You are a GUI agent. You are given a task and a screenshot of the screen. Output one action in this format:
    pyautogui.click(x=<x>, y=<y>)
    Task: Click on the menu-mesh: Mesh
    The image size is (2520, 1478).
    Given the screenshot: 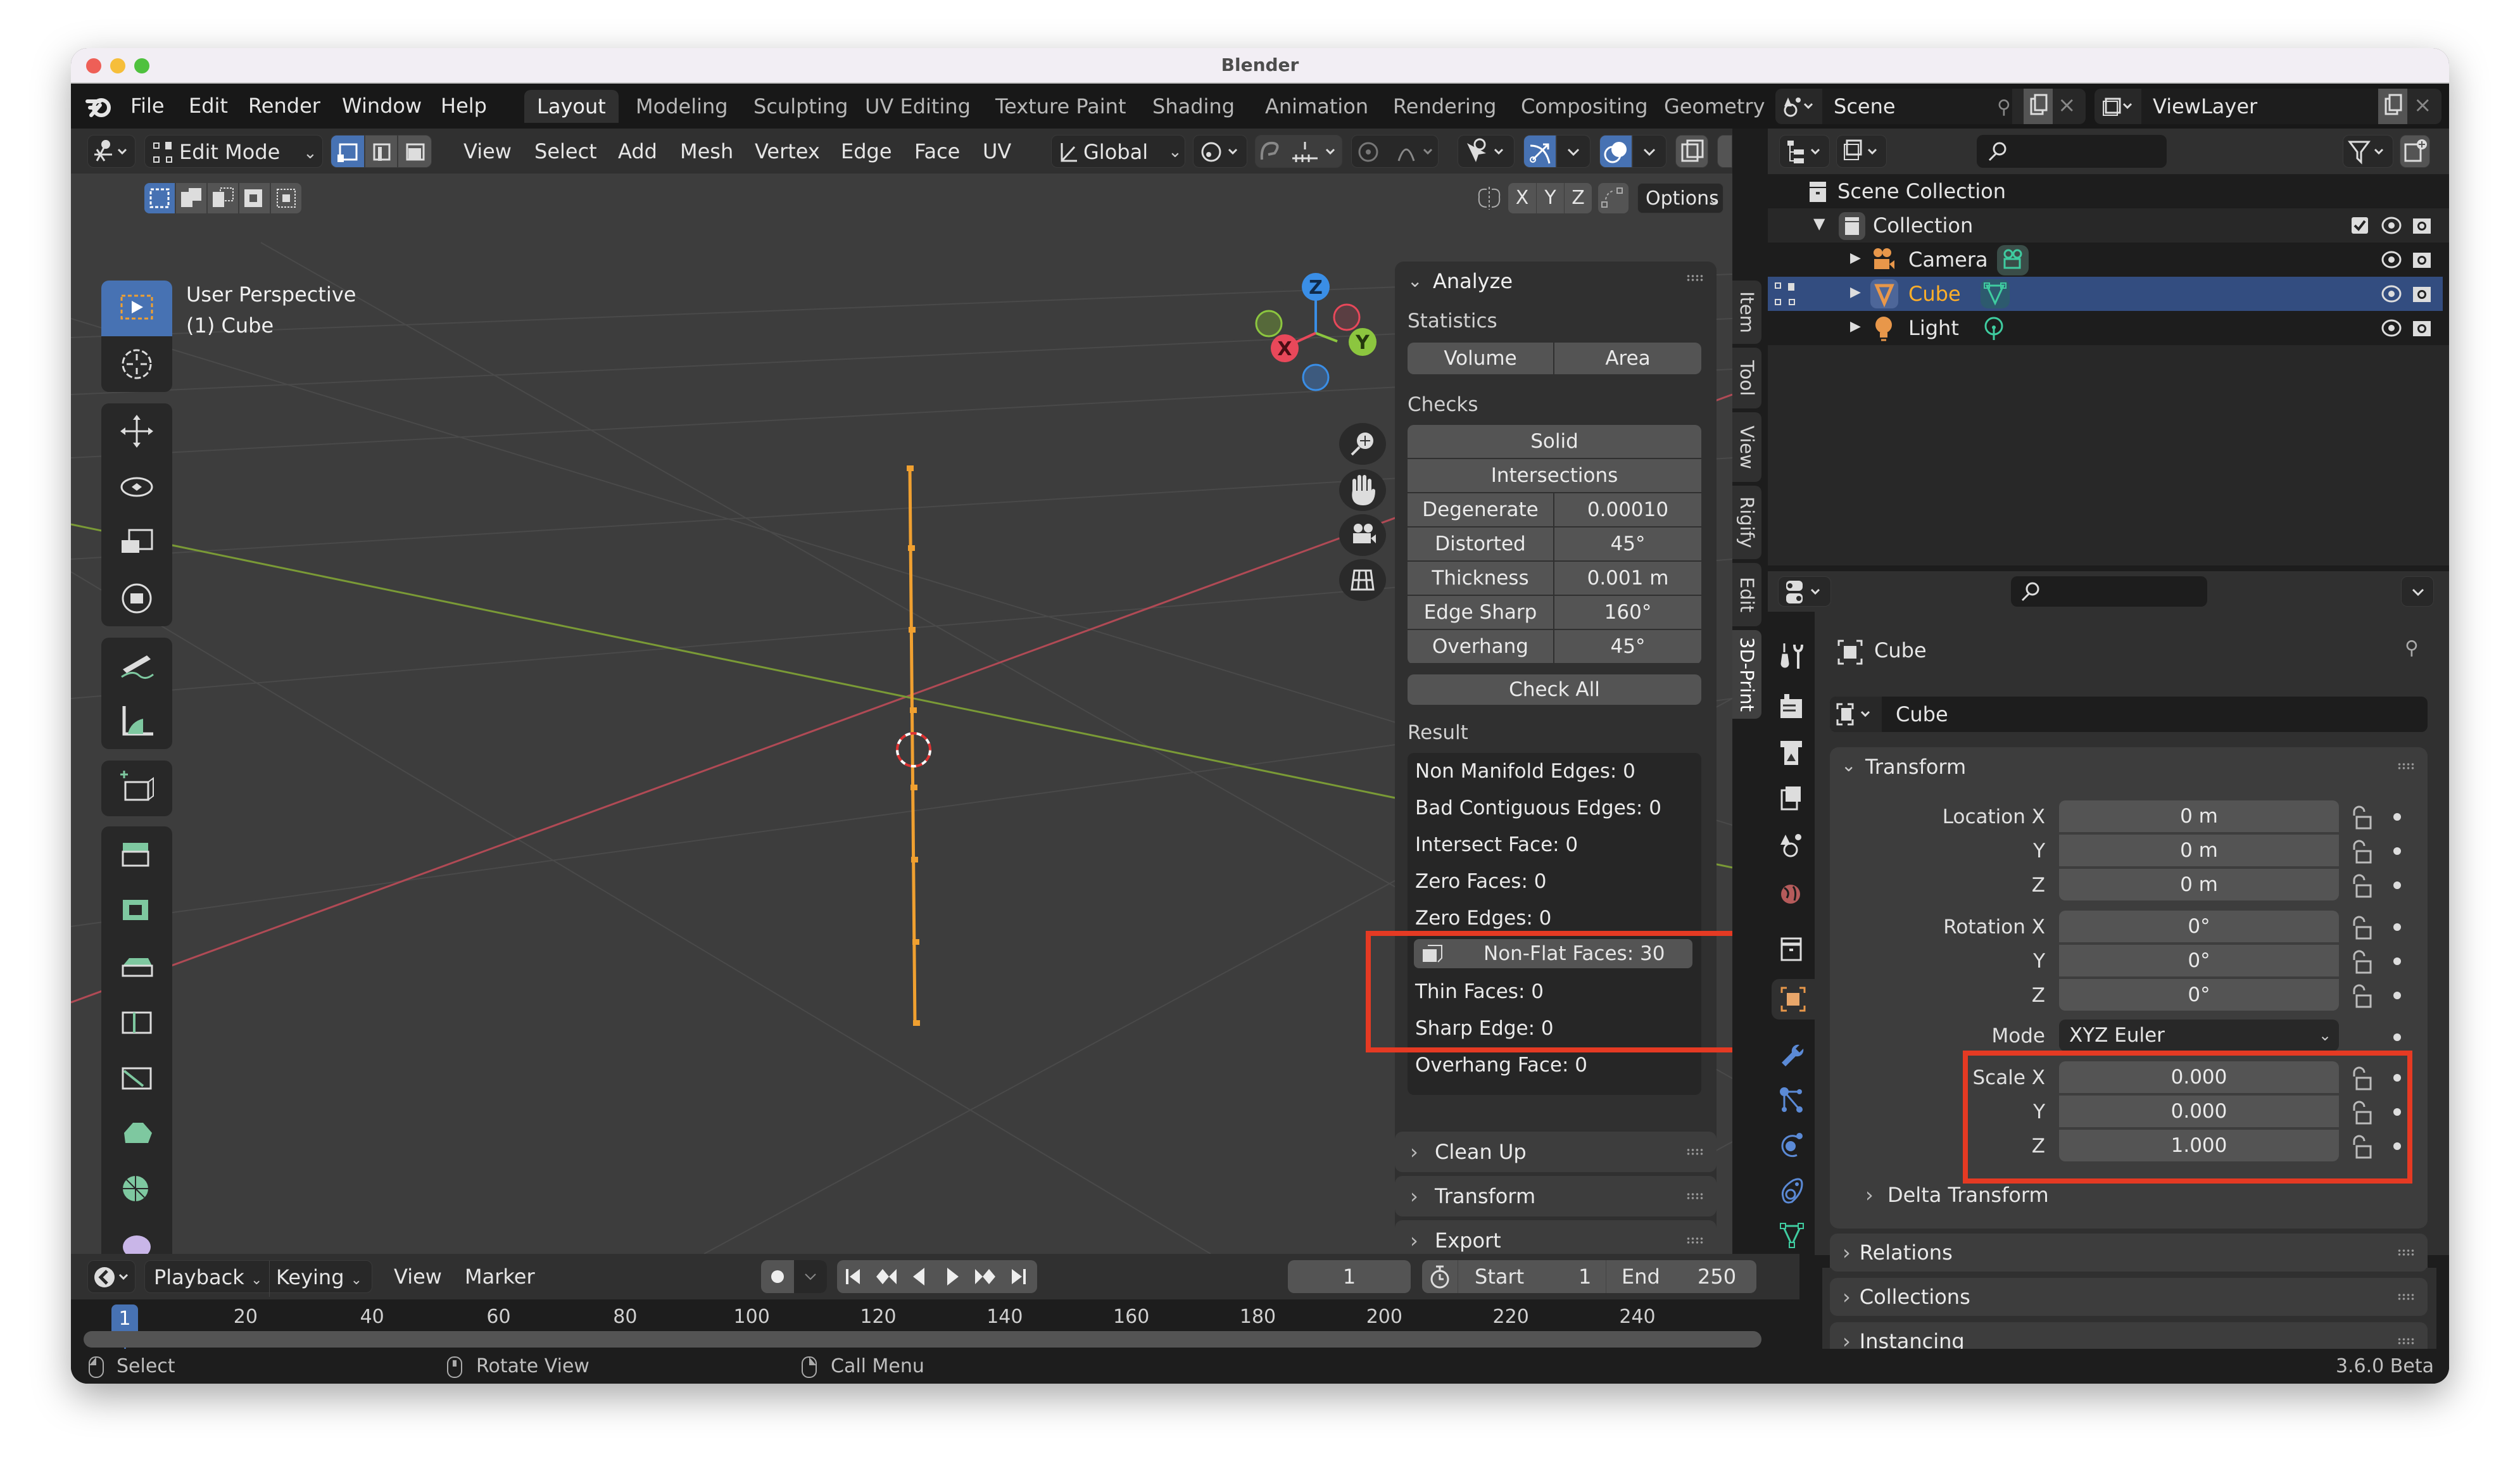 What is the action you would take?
    pyautogui.click(x=706, y=151)
    